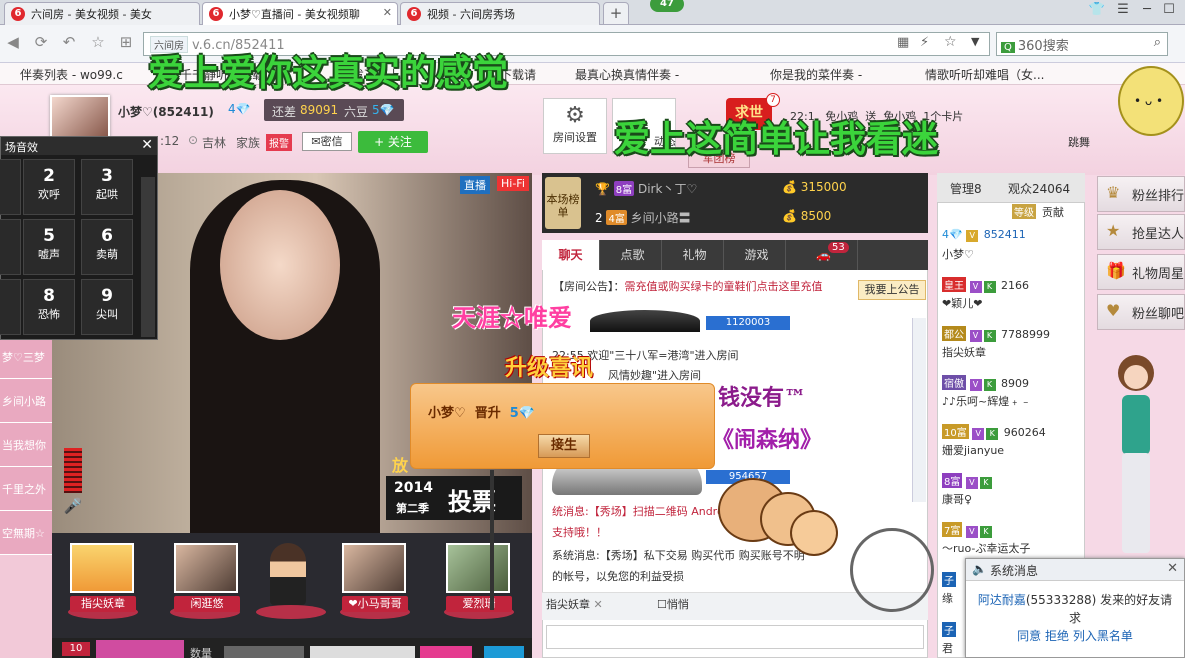 This screenshot has width=1185, height=658. What do you see at coordinates (513, 183) in the screenshot?
I see `hifi-tag: Hi-Fi` at bounding box center [513, 183].